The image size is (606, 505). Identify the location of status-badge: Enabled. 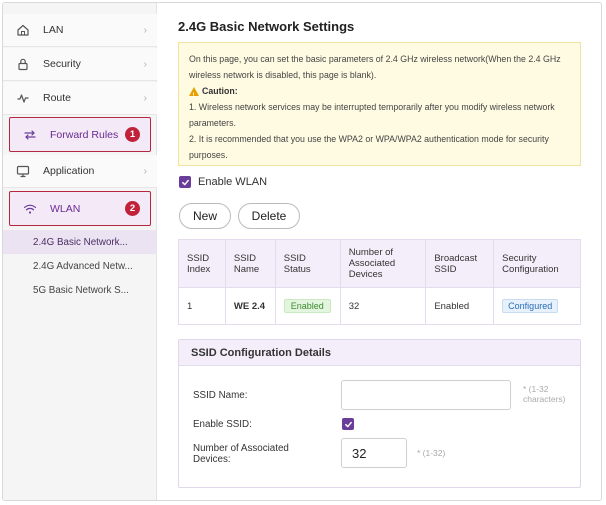
(307, 306).